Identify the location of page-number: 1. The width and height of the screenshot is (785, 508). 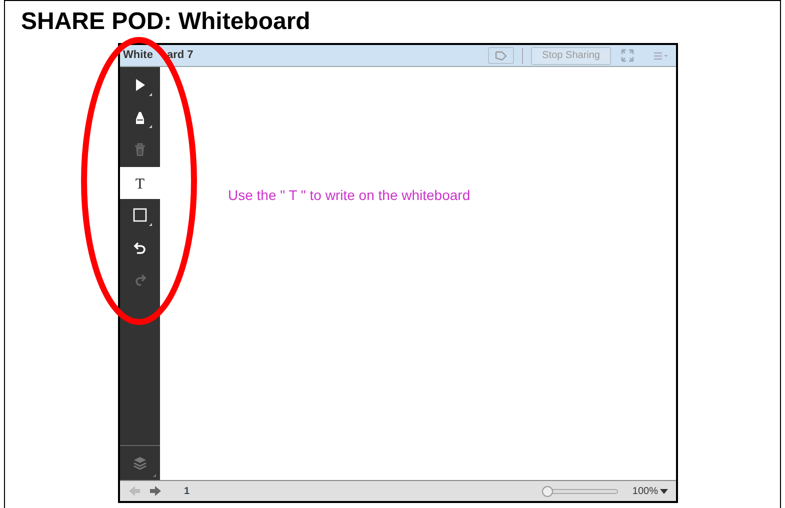
(187, 491).